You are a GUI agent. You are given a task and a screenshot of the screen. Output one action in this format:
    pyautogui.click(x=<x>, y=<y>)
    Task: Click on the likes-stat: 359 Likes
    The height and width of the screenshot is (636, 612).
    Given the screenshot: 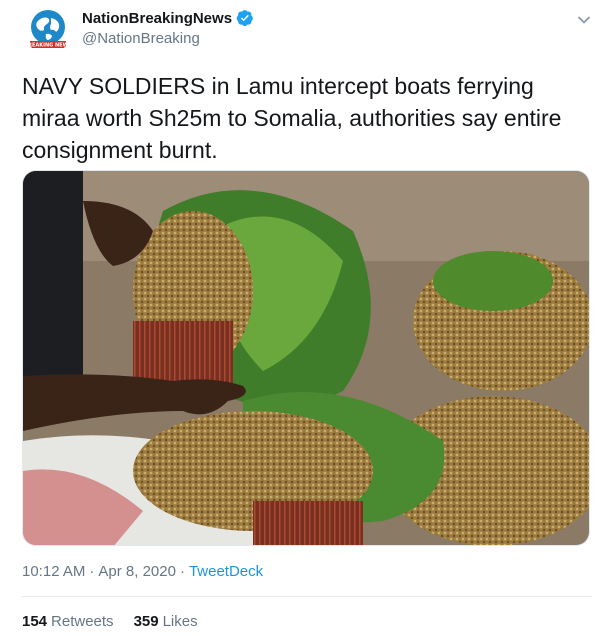 What is the action you would take?
    pyautogui.click(x=166, y=621)
    